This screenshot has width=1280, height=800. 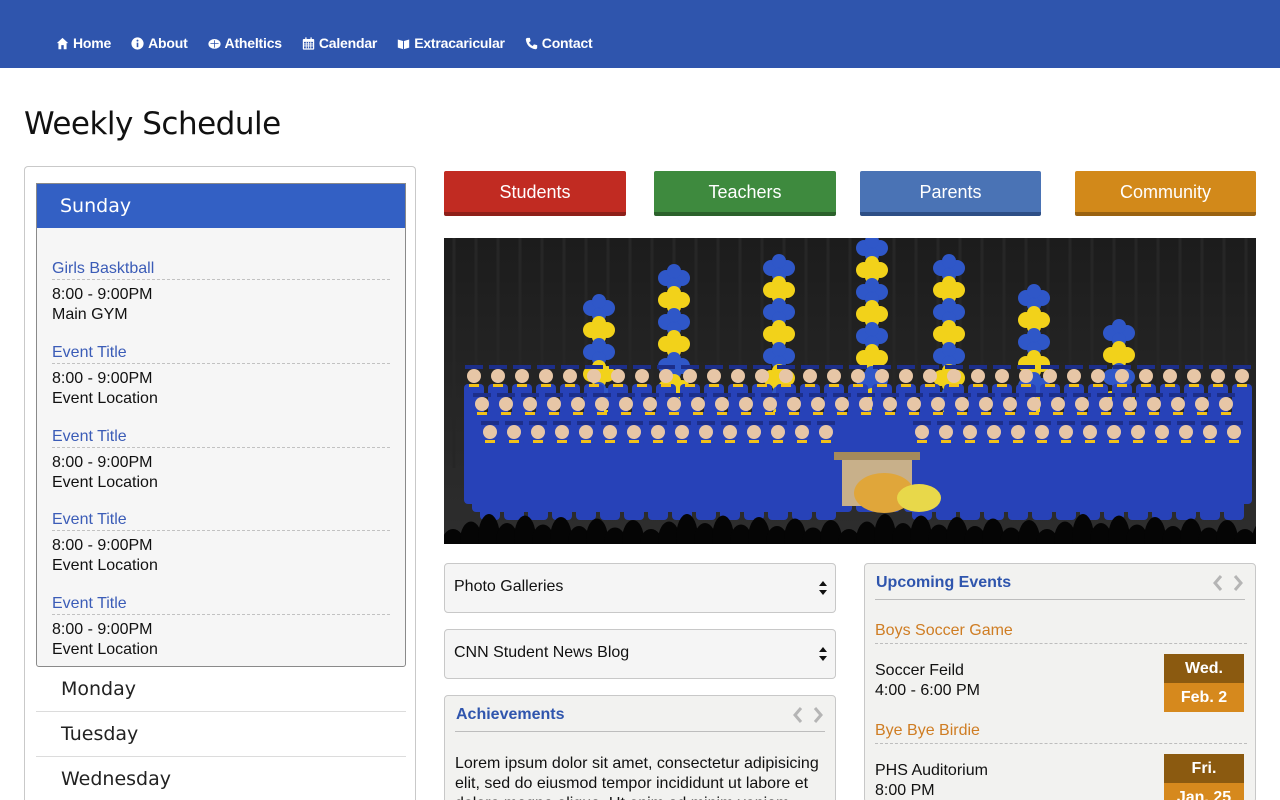 What do you see at coordinates (221, 270) in the screenshot?
I see `event-title-link: Girls Basktball` at bounding box center [221, 270].